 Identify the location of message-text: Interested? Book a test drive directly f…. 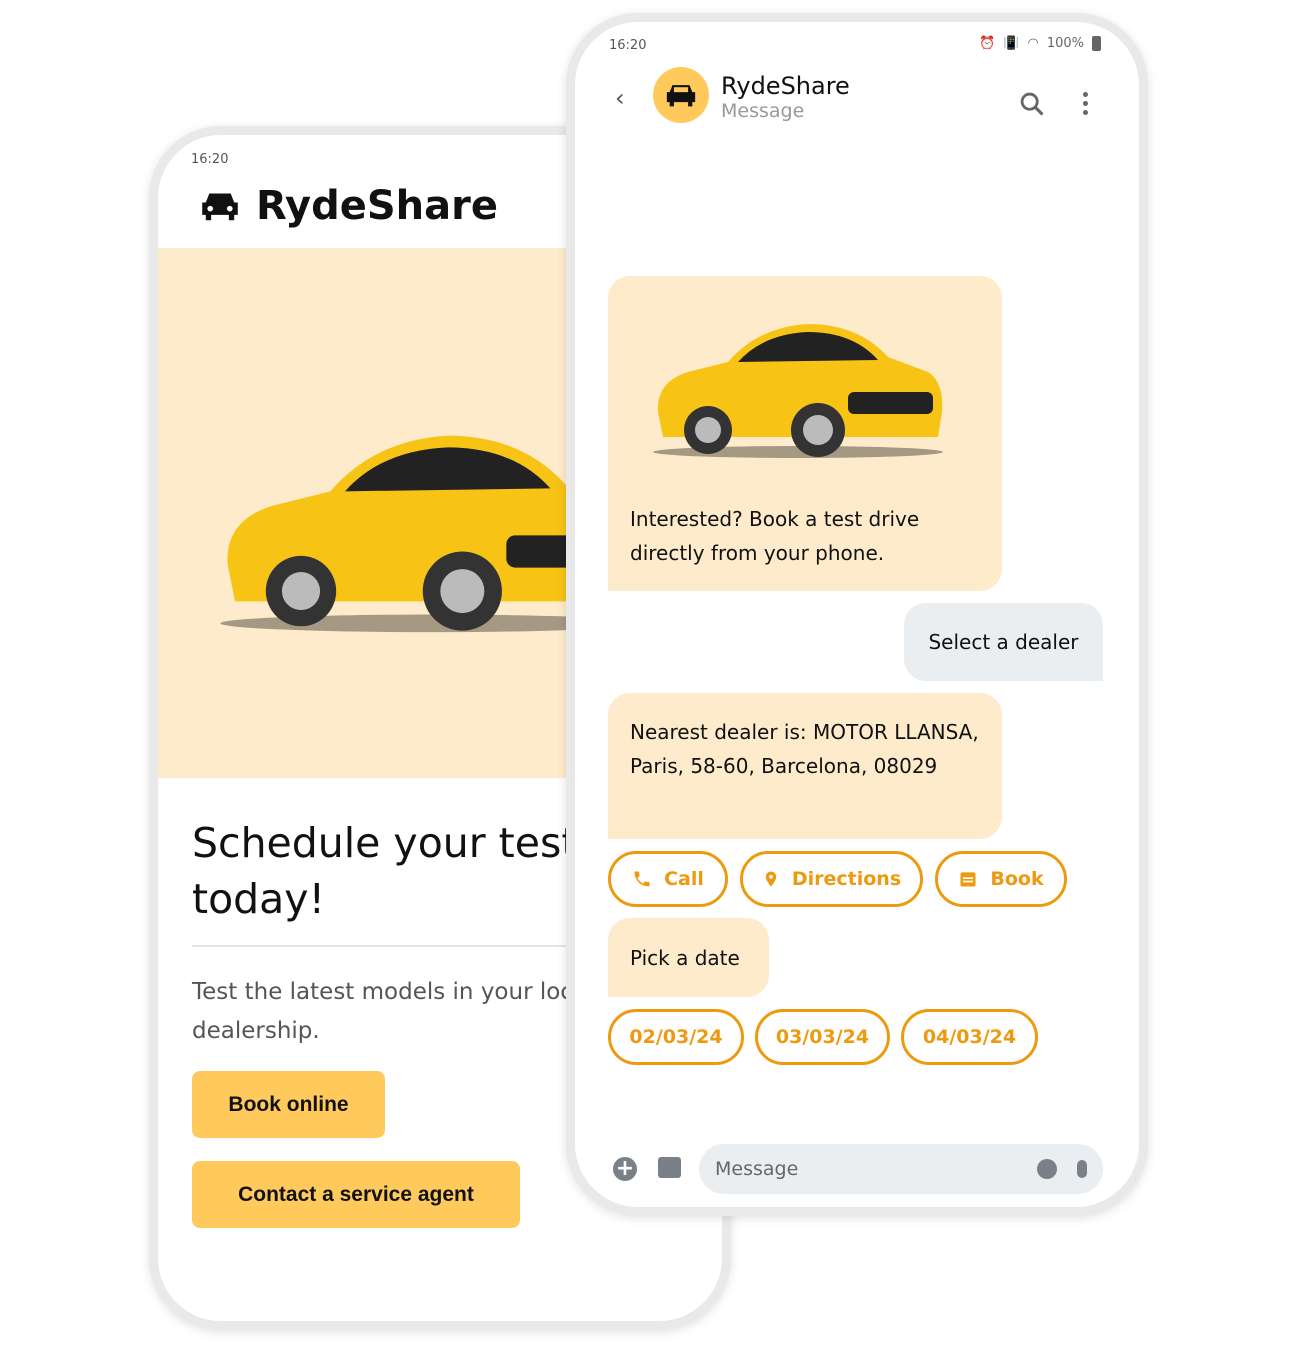
(775, 536).